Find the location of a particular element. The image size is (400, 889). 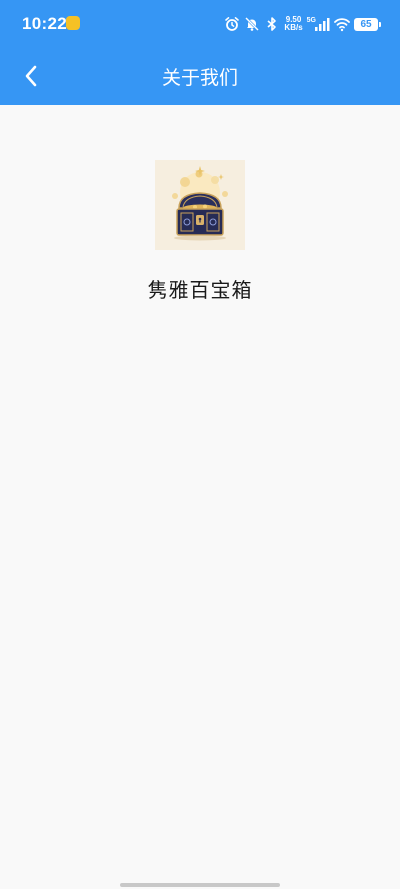

battery-level: 65 is located at coordinates (366, 24).